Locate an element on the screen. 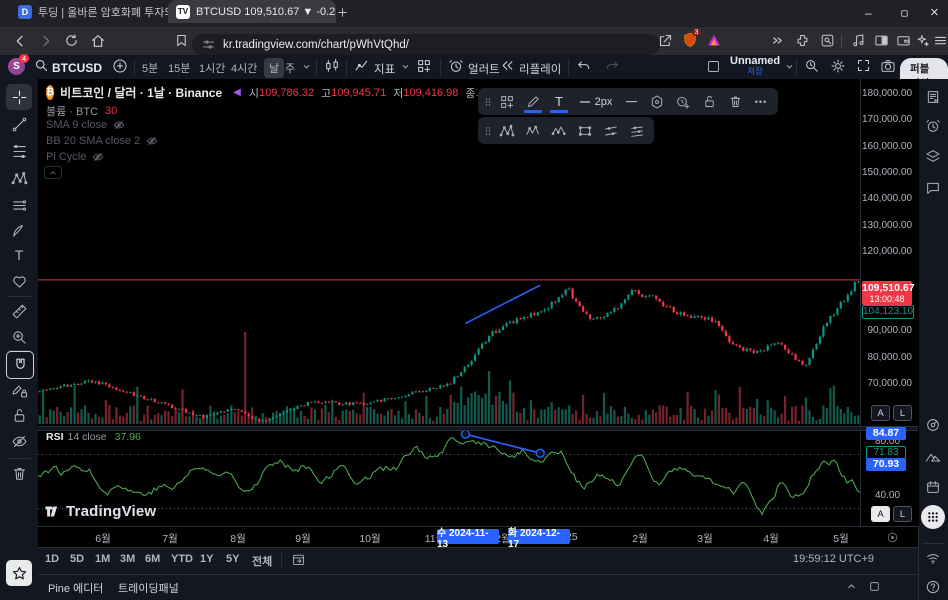  boost-icon: ◀ is located at coordinates (237, 92).